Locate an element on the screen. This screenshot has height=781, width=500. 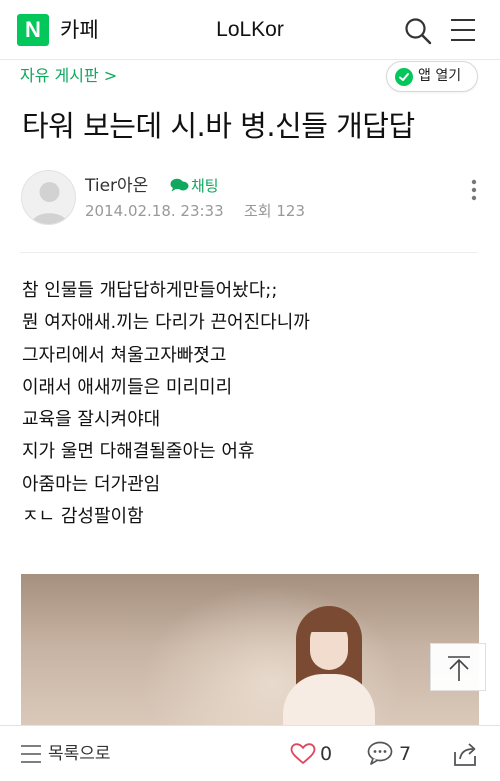
post-date: 2014.02.18. 23:33 is located at coordinates (154, 211).